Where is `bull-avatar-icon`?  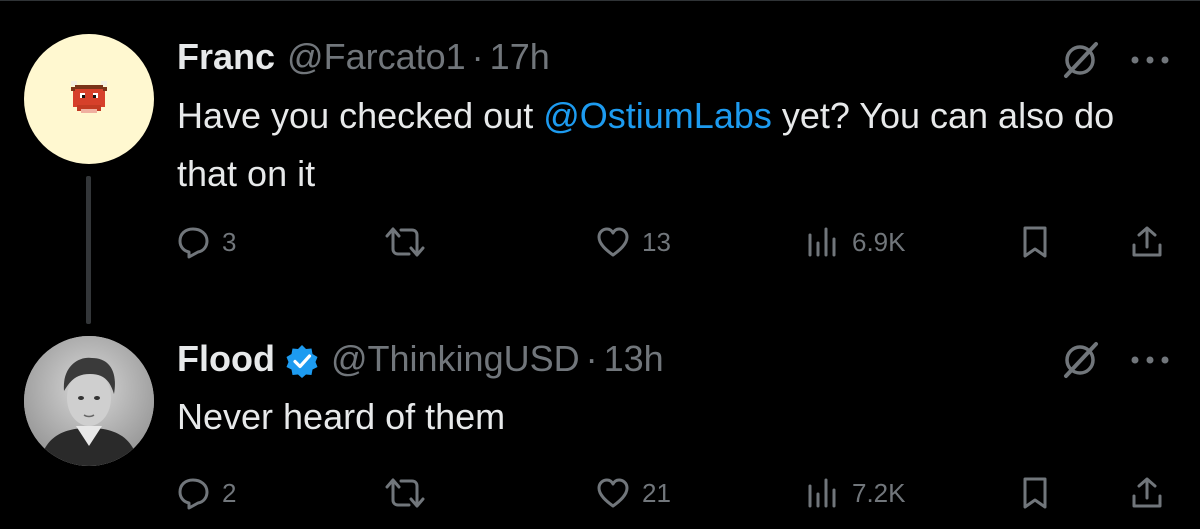 bull-avatar-icon is located at coordinates (89, 97).